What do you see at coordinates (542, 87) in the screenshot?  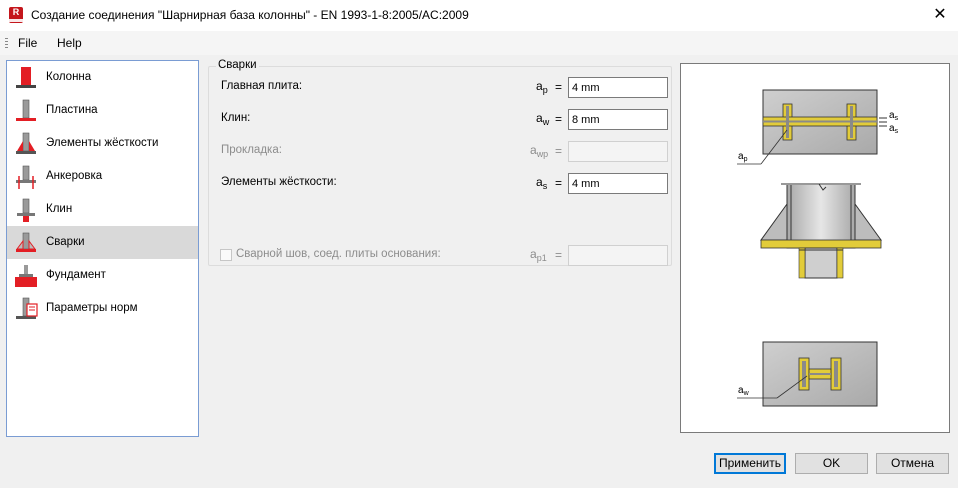 I see `main-plate-symbol: ap` at bounding box center [542, 87].